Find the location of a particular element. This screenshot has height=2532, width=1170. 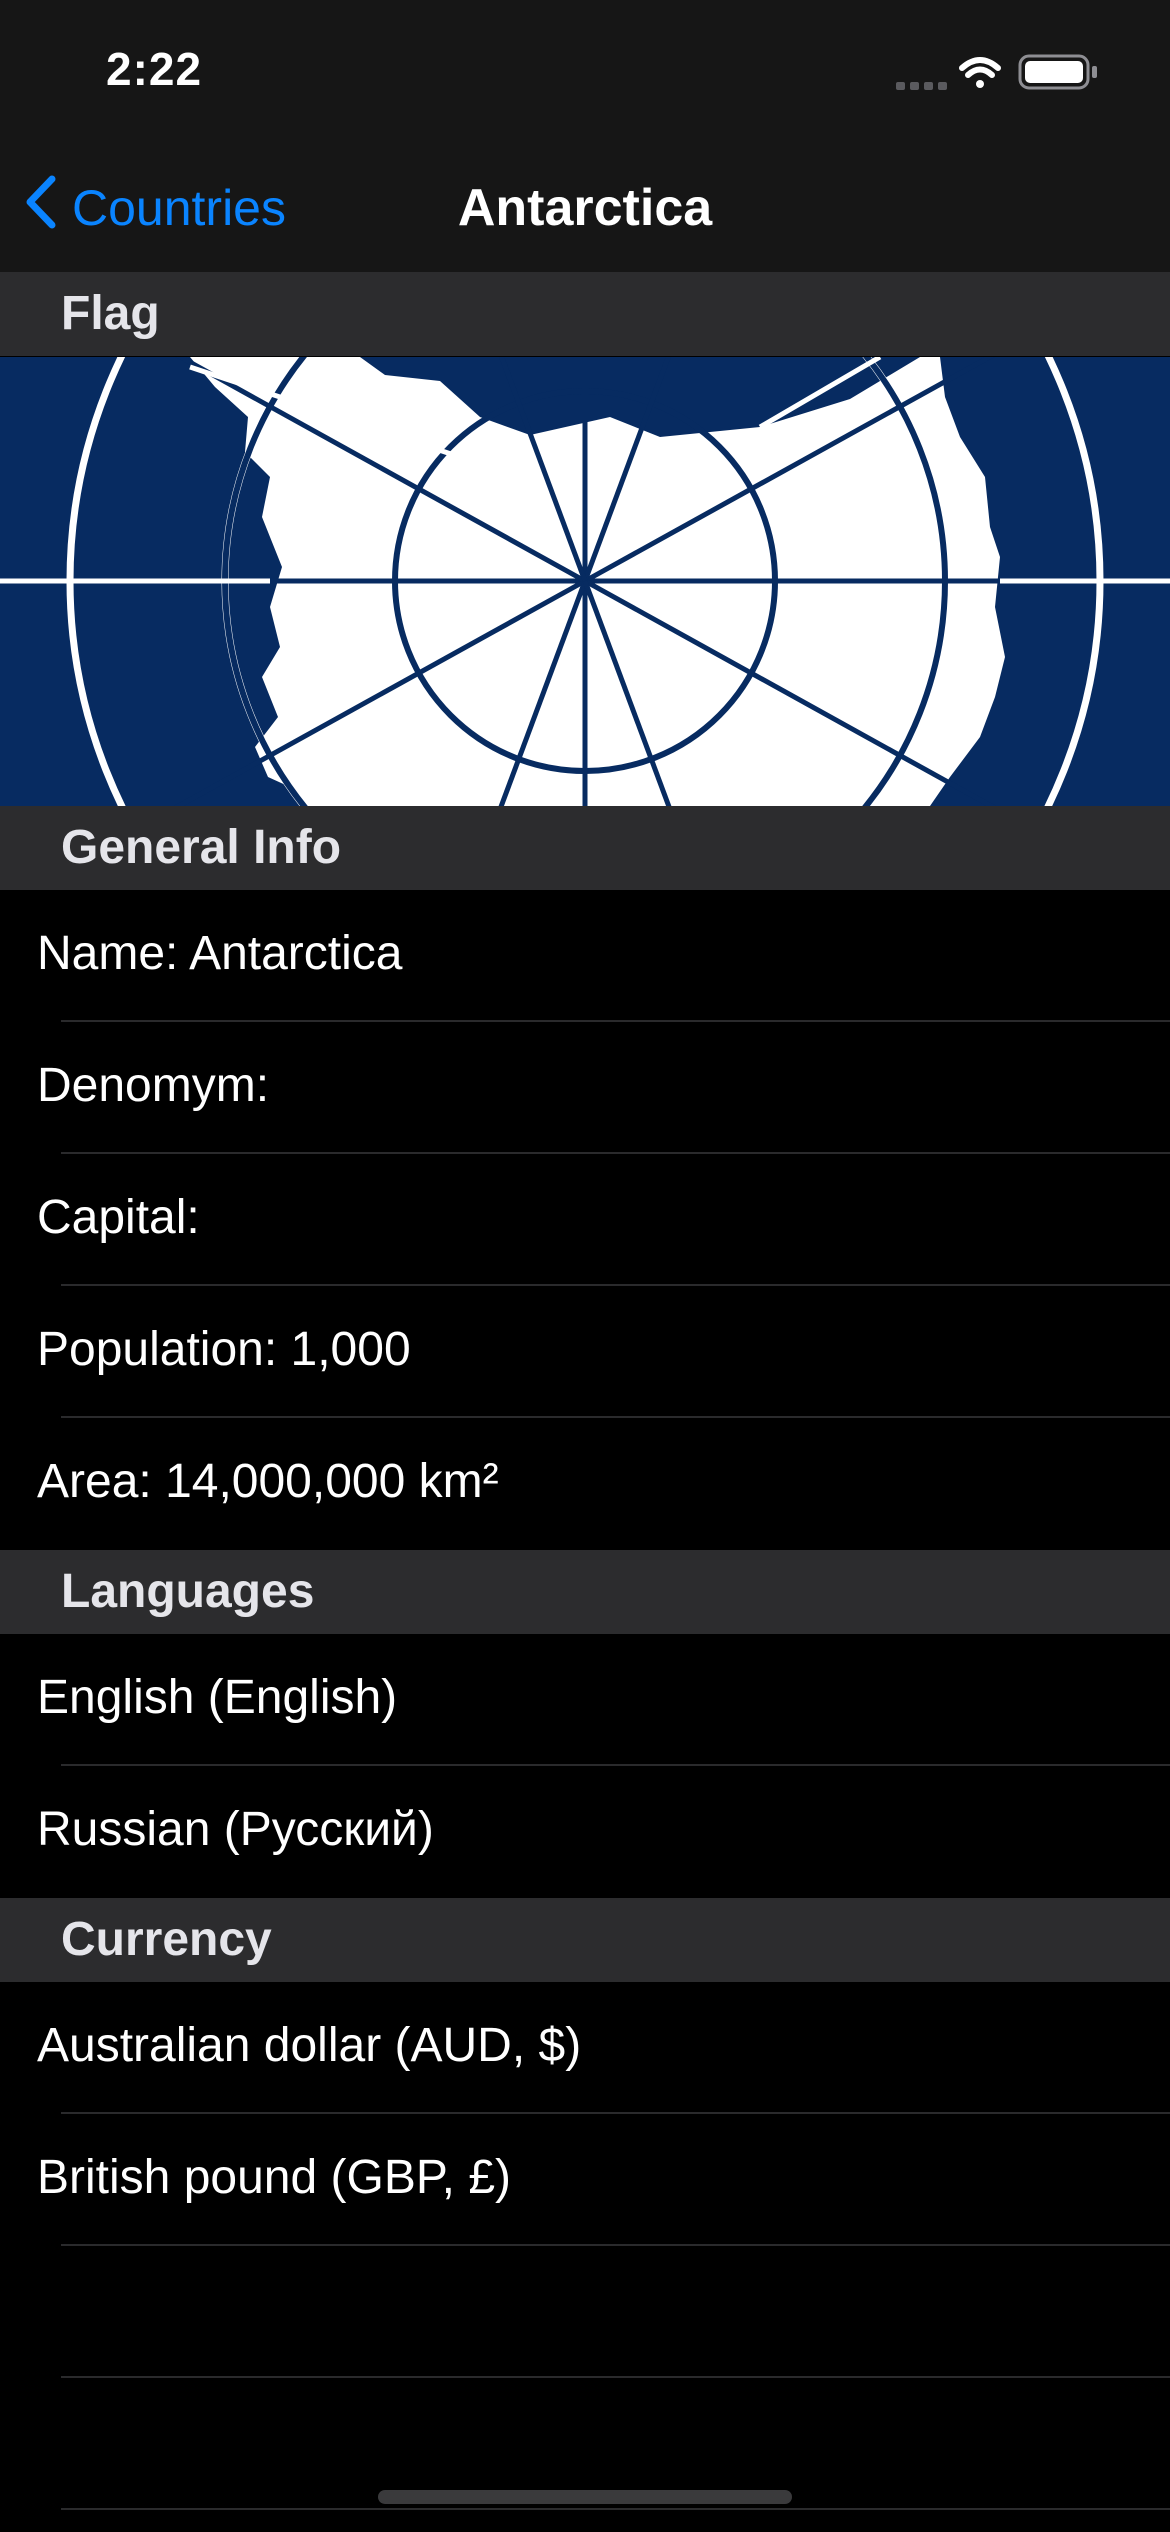

page-title: Antarctica is located at coordinates (585, 208).